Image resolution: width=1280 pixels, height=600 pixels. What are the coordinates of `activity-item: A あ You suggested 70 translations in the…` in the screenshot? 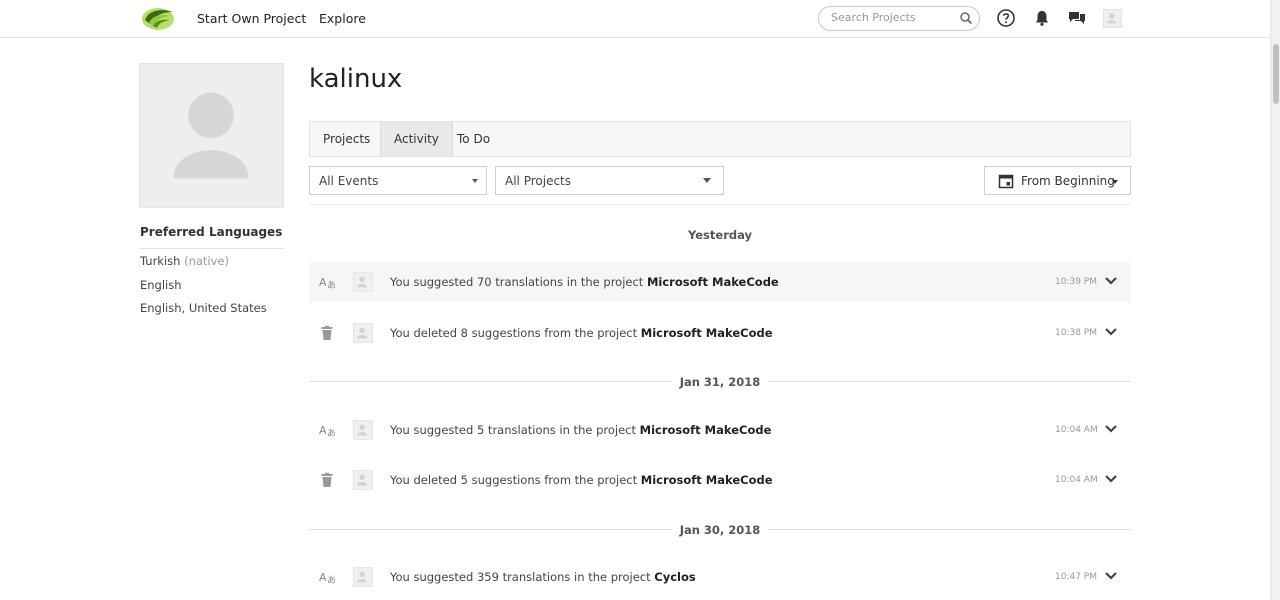 It's located at (720, 282).